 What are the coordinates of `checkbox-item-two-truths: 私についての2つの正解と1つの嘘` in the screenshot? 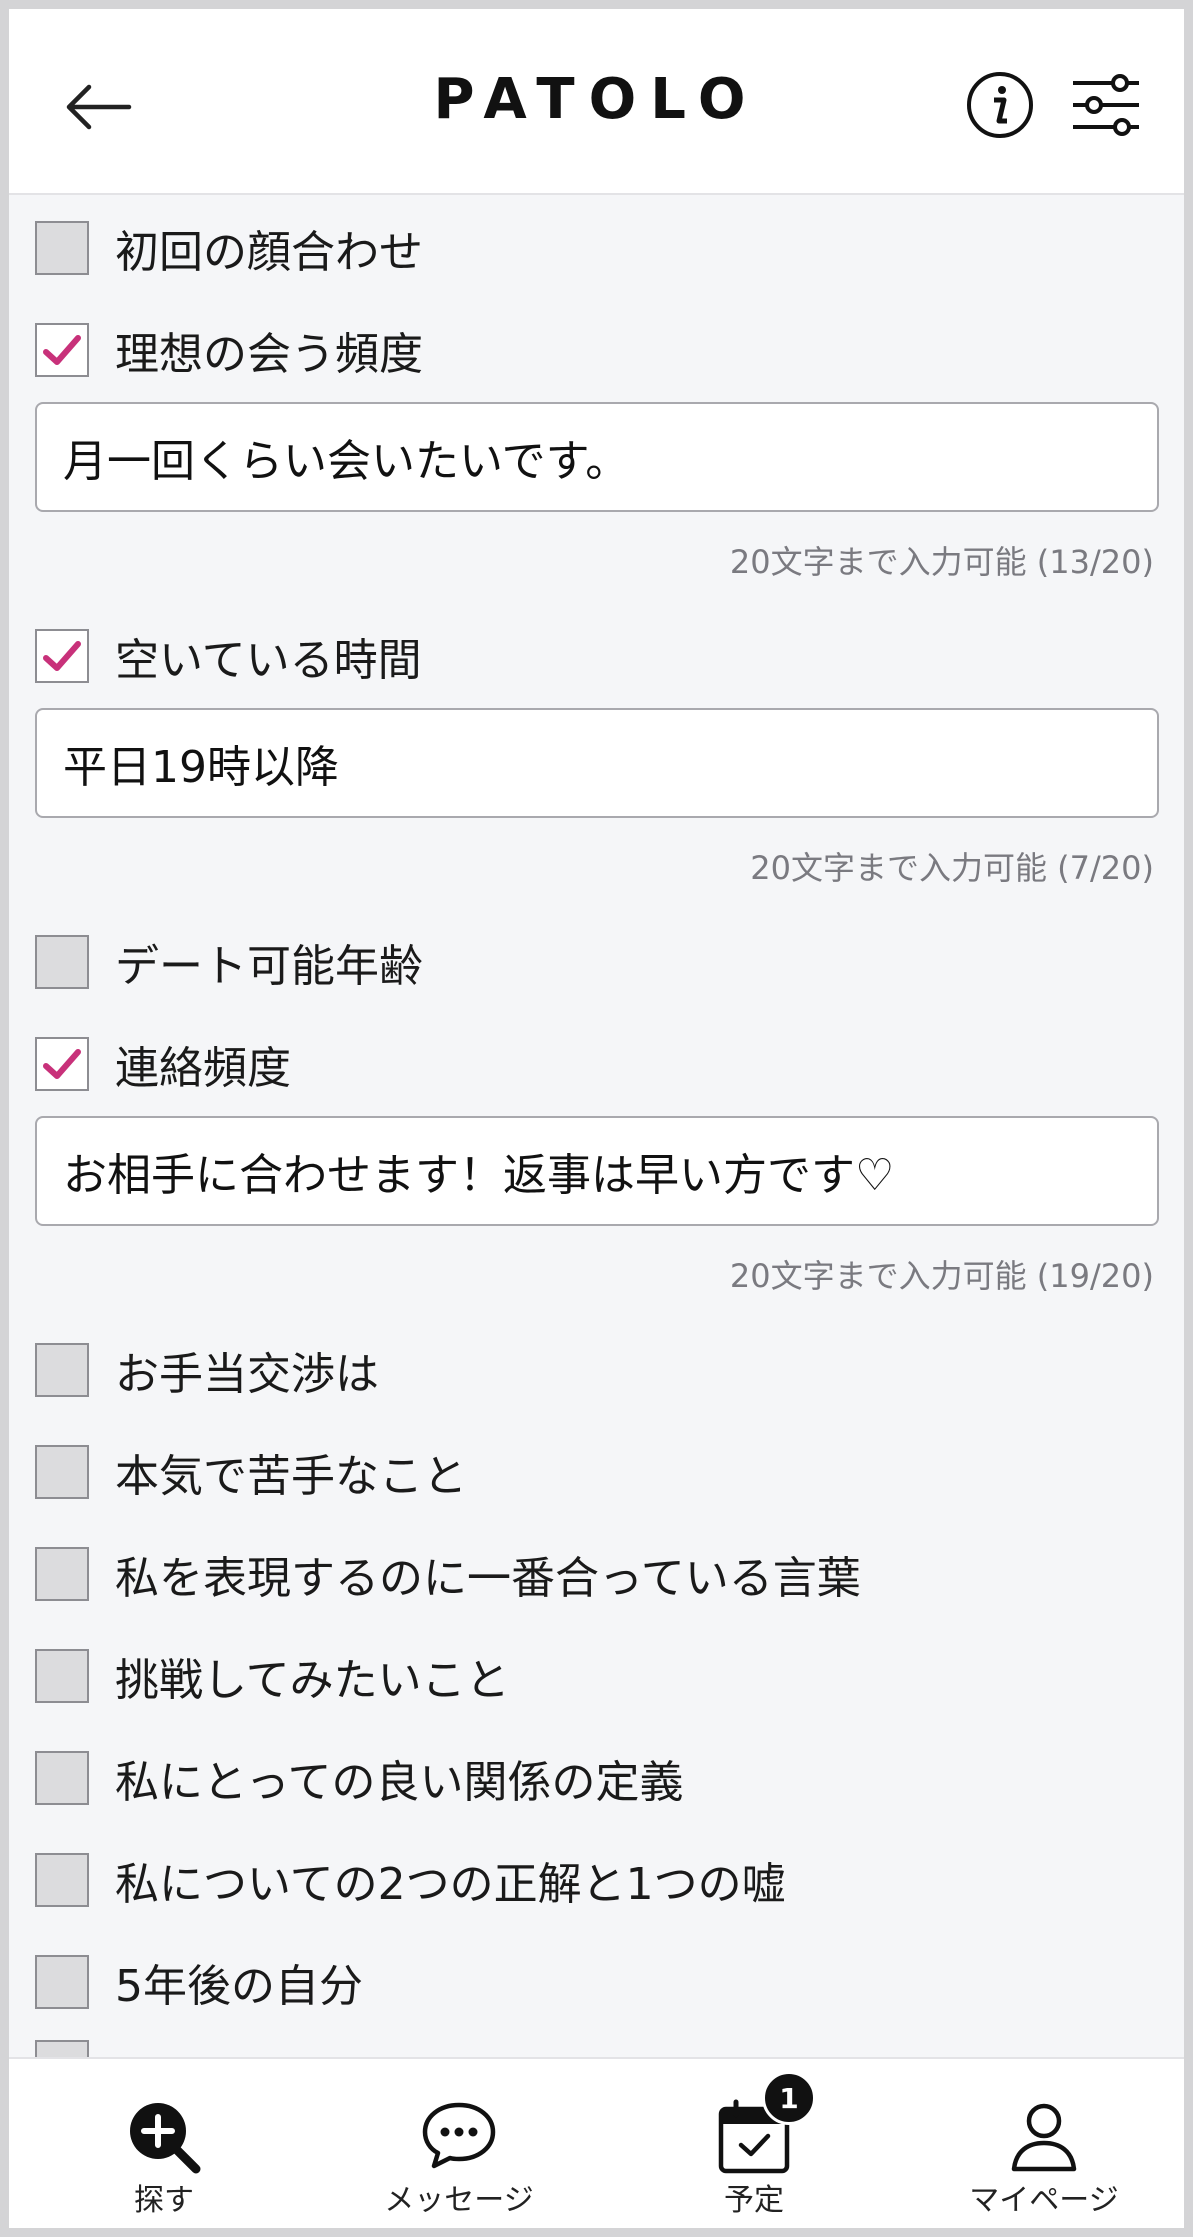 It's located at (410, 1880).